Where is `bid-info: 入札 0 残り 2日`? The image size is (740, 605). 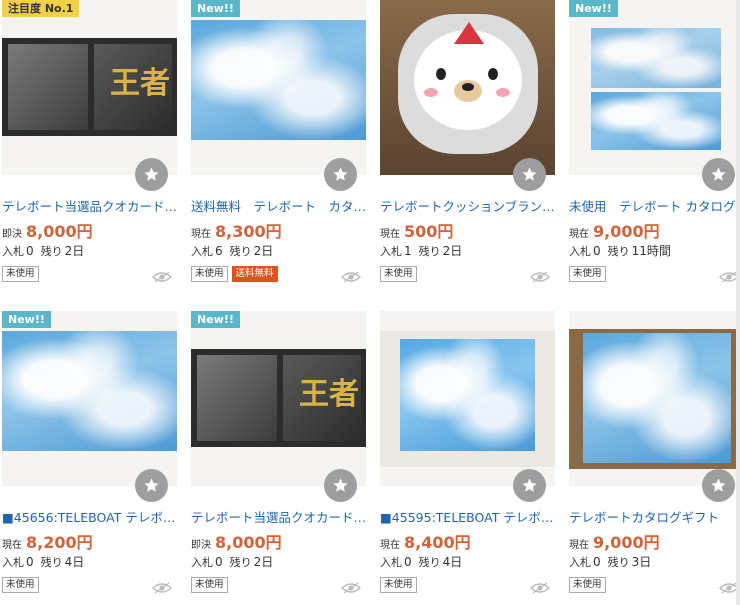
bid-info: 入札 0 残り 2日 is located at coordinates (235, 561).